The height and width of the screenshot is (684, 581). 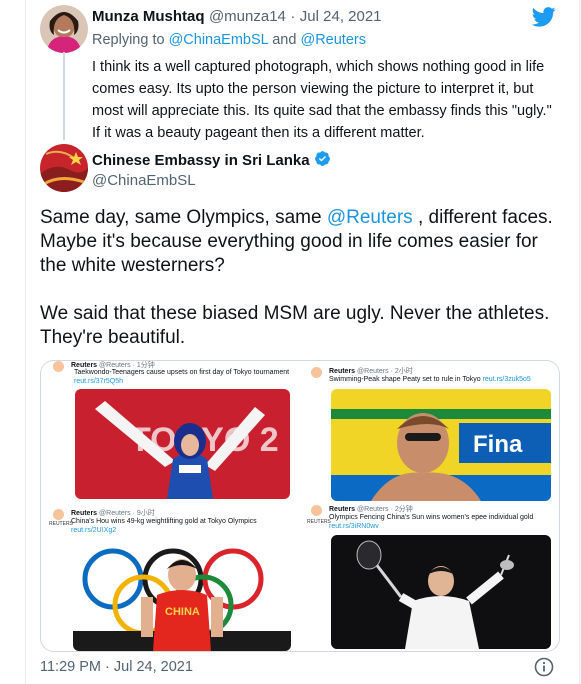 I want to click on panel-3-reuters-label: REUTERS, so click(x=61, y=524).